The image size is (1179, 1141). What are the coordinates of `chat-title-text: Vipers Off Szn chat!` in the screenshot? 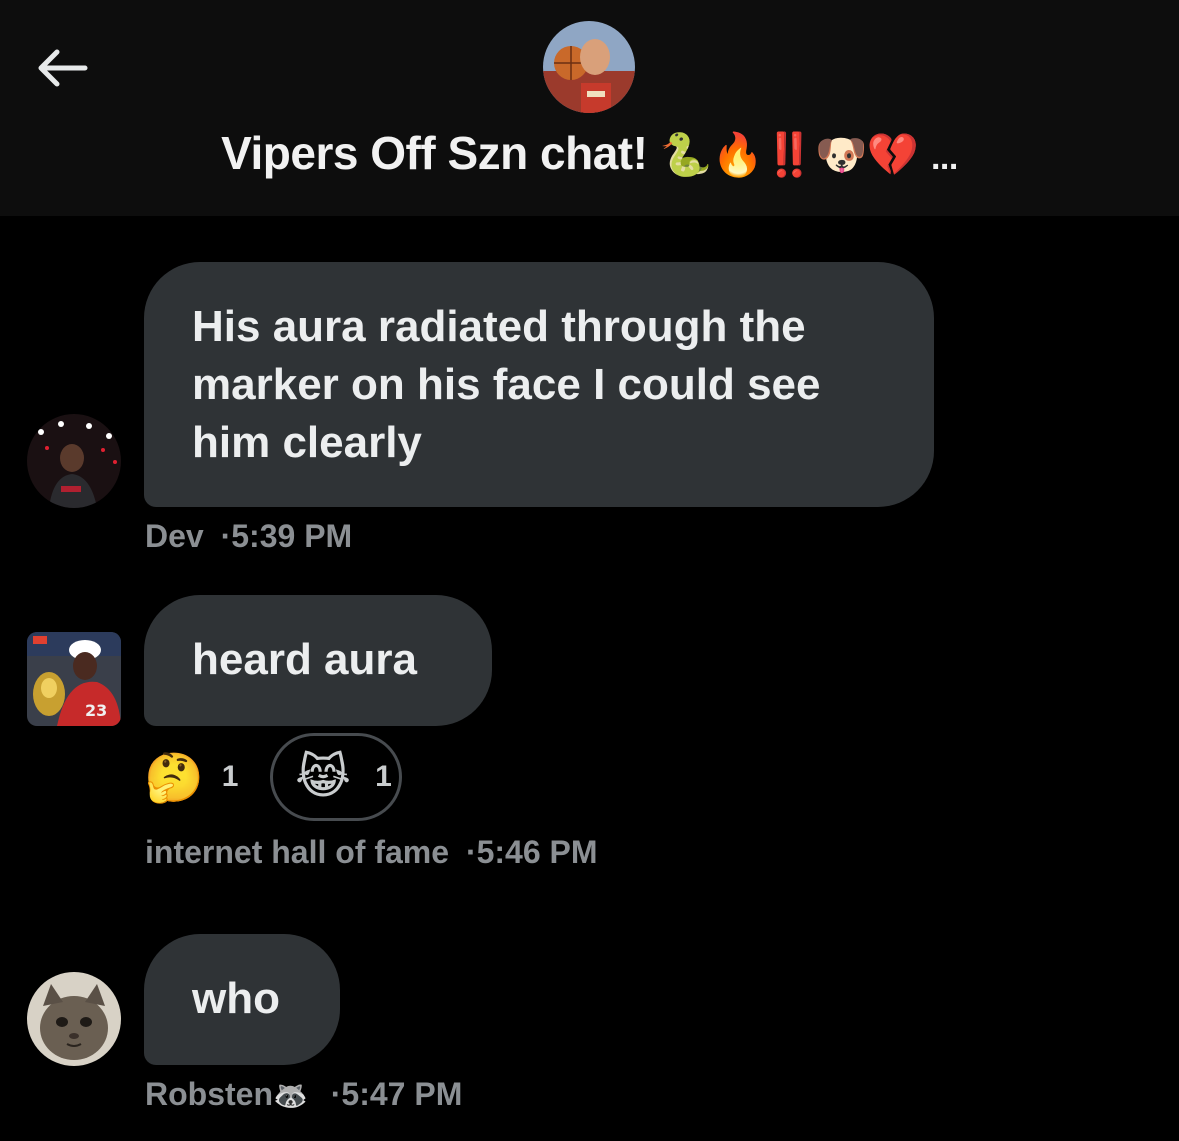 It's located at (434, 153).